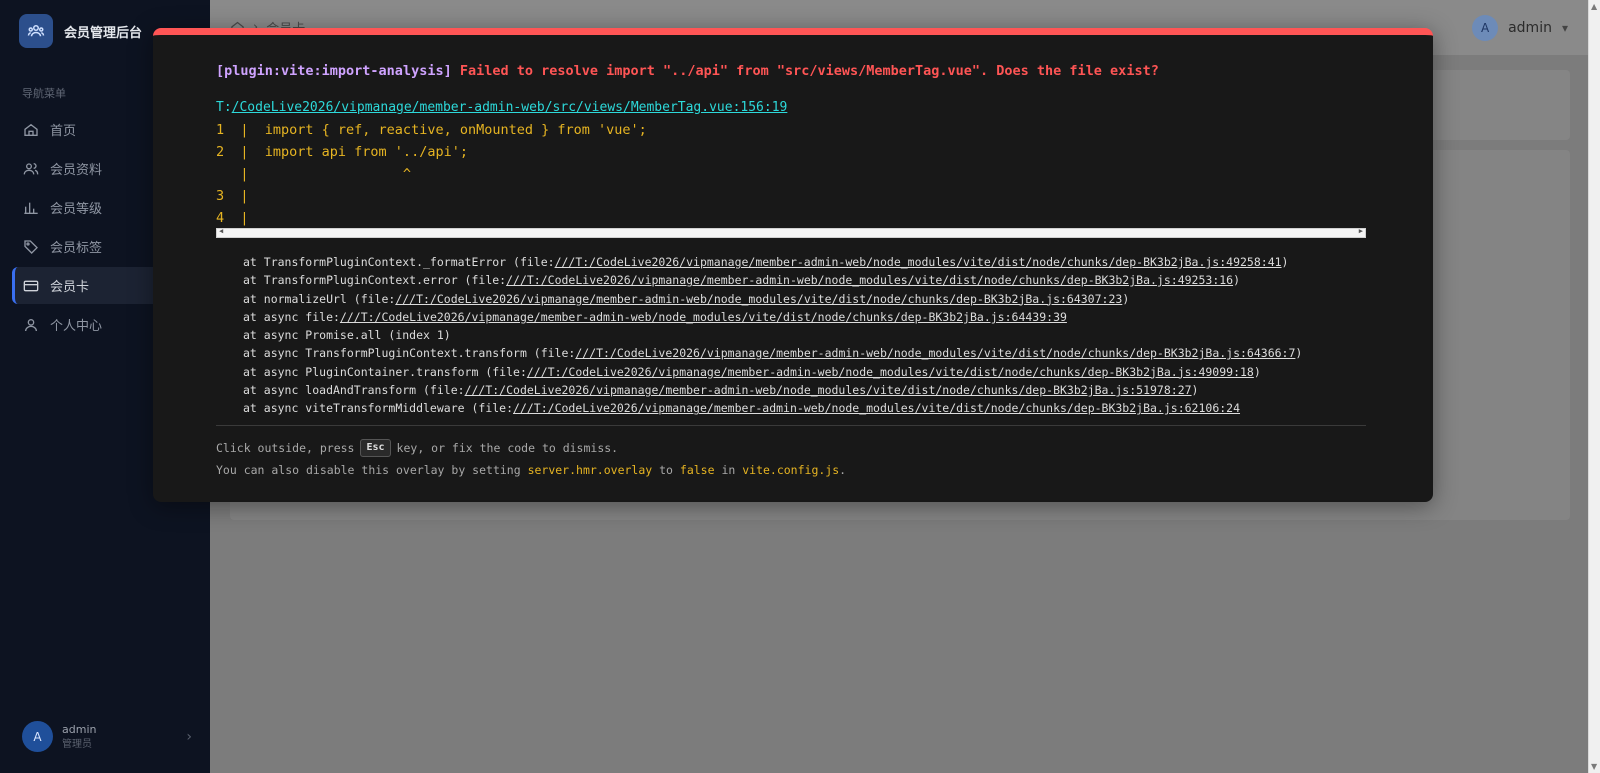 This screenshot has width=1600, height=773. What do you see at coordinates (76, 248) in the screenshot?
I see `sidebar-item-label: 会员标签` at bounding box center [76, 248].